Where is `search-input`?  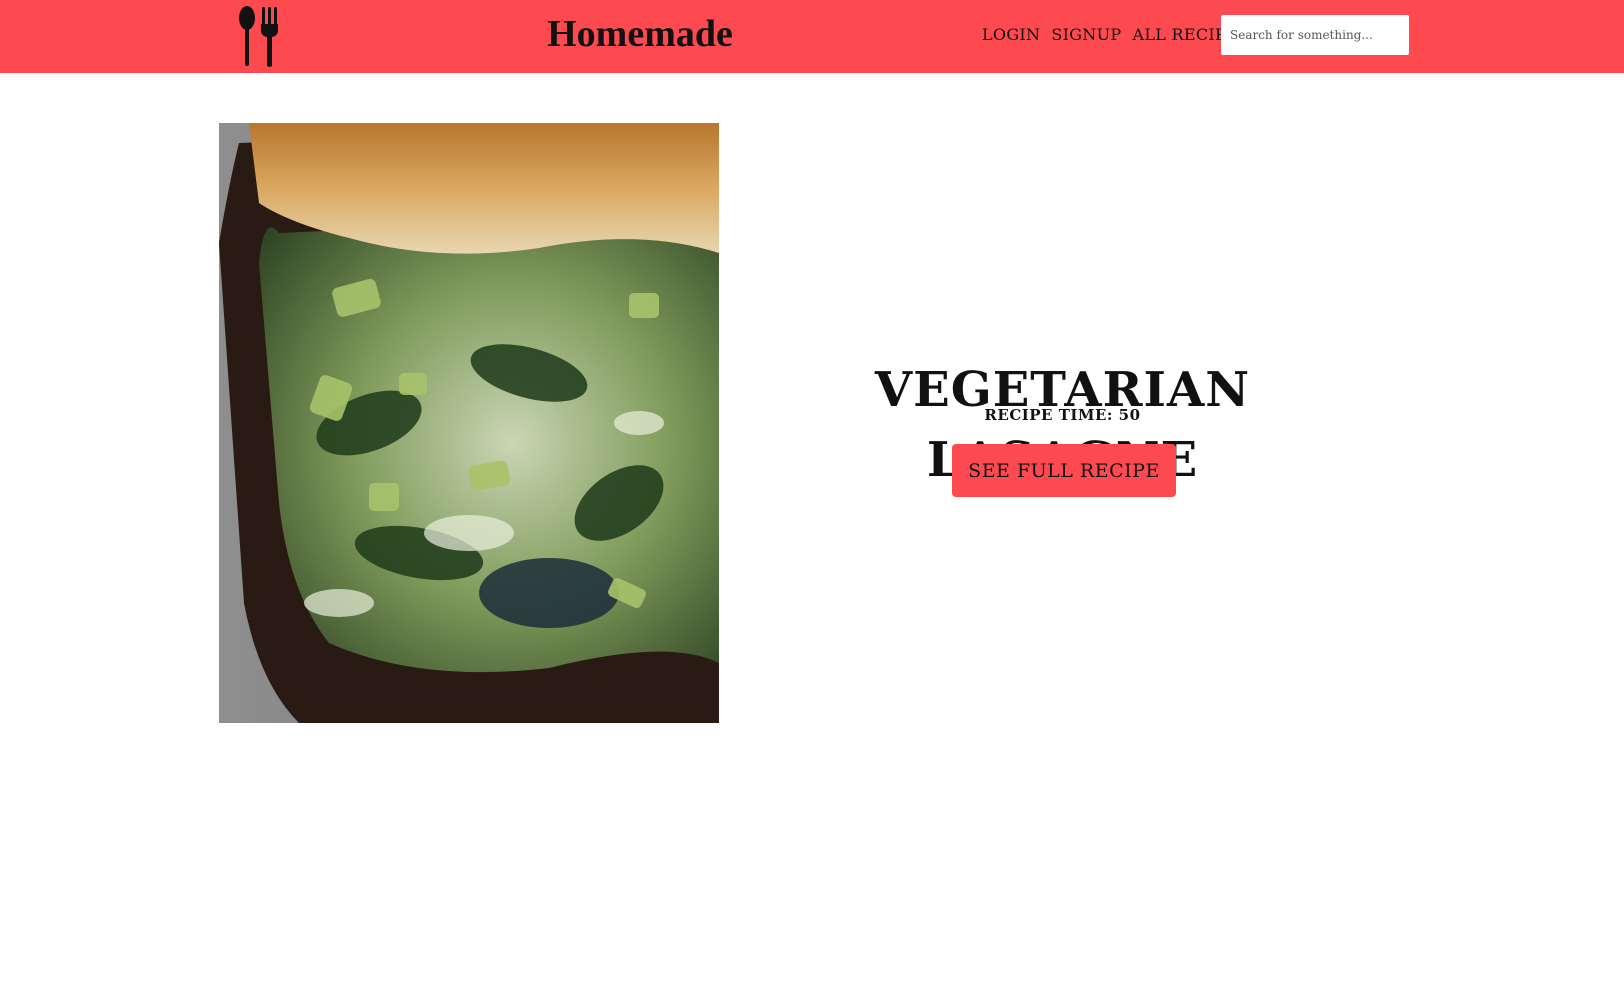
search-input is located at coordinates (1315, 35).